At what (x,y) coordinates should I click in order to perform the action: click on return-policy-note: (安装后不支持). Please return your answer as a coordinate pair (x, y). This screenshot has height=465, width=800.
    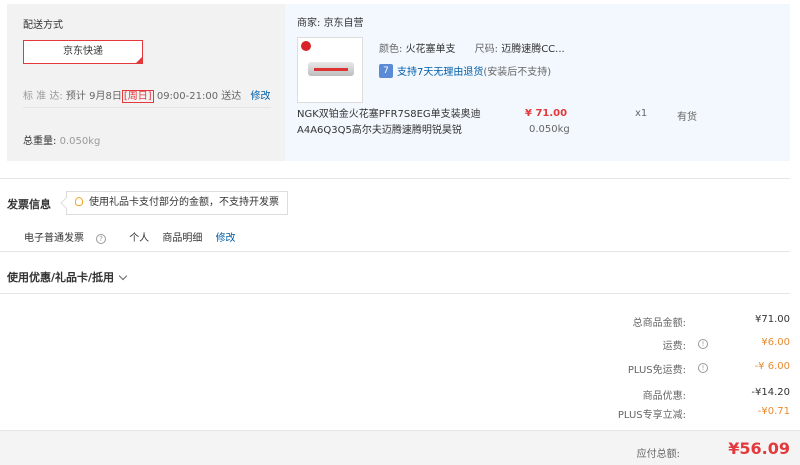
    Looking at the image, I should click on (517, 72).